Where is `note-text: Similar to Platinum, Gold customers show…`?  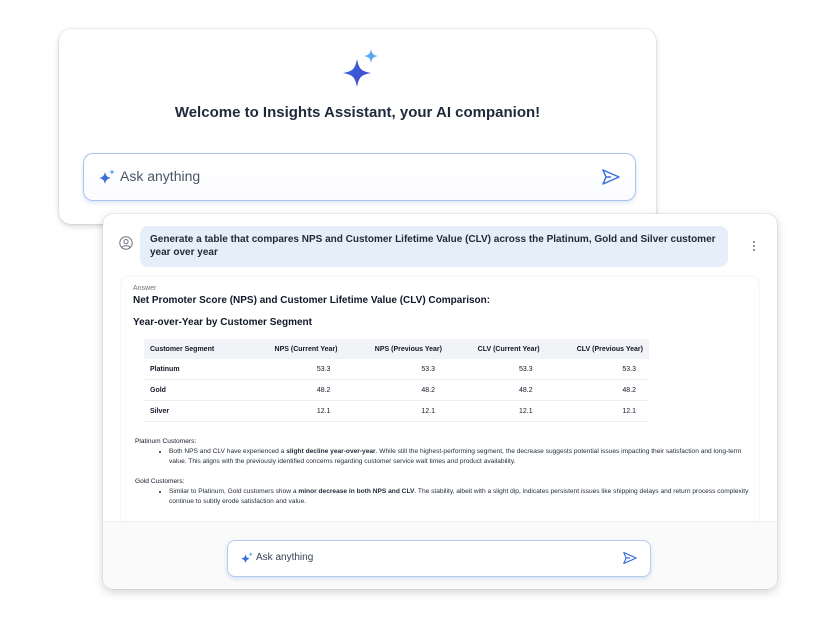 note-text: Similar to Platinum, Gold customers show… is located at coordinates (234, 491).